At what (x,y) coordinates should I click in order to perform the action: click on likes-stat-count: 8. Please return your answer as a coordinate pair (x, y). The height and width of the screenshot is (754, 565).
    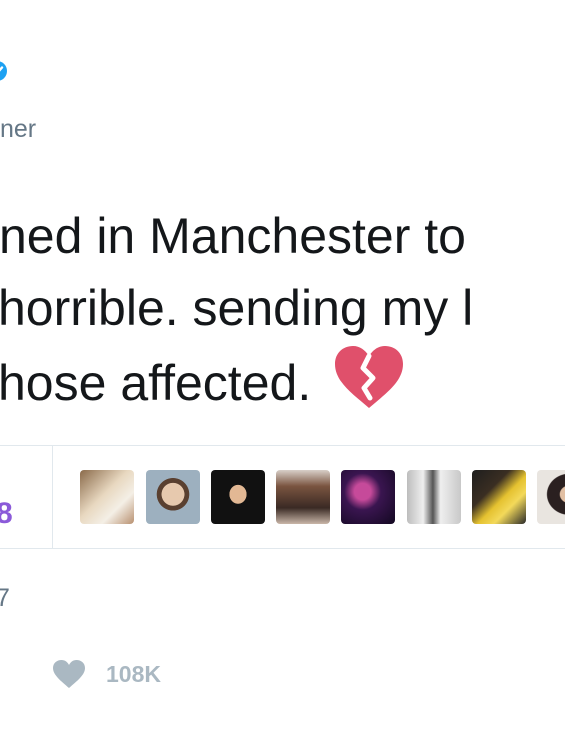
    Looking at the image, I should click on (6, 514).